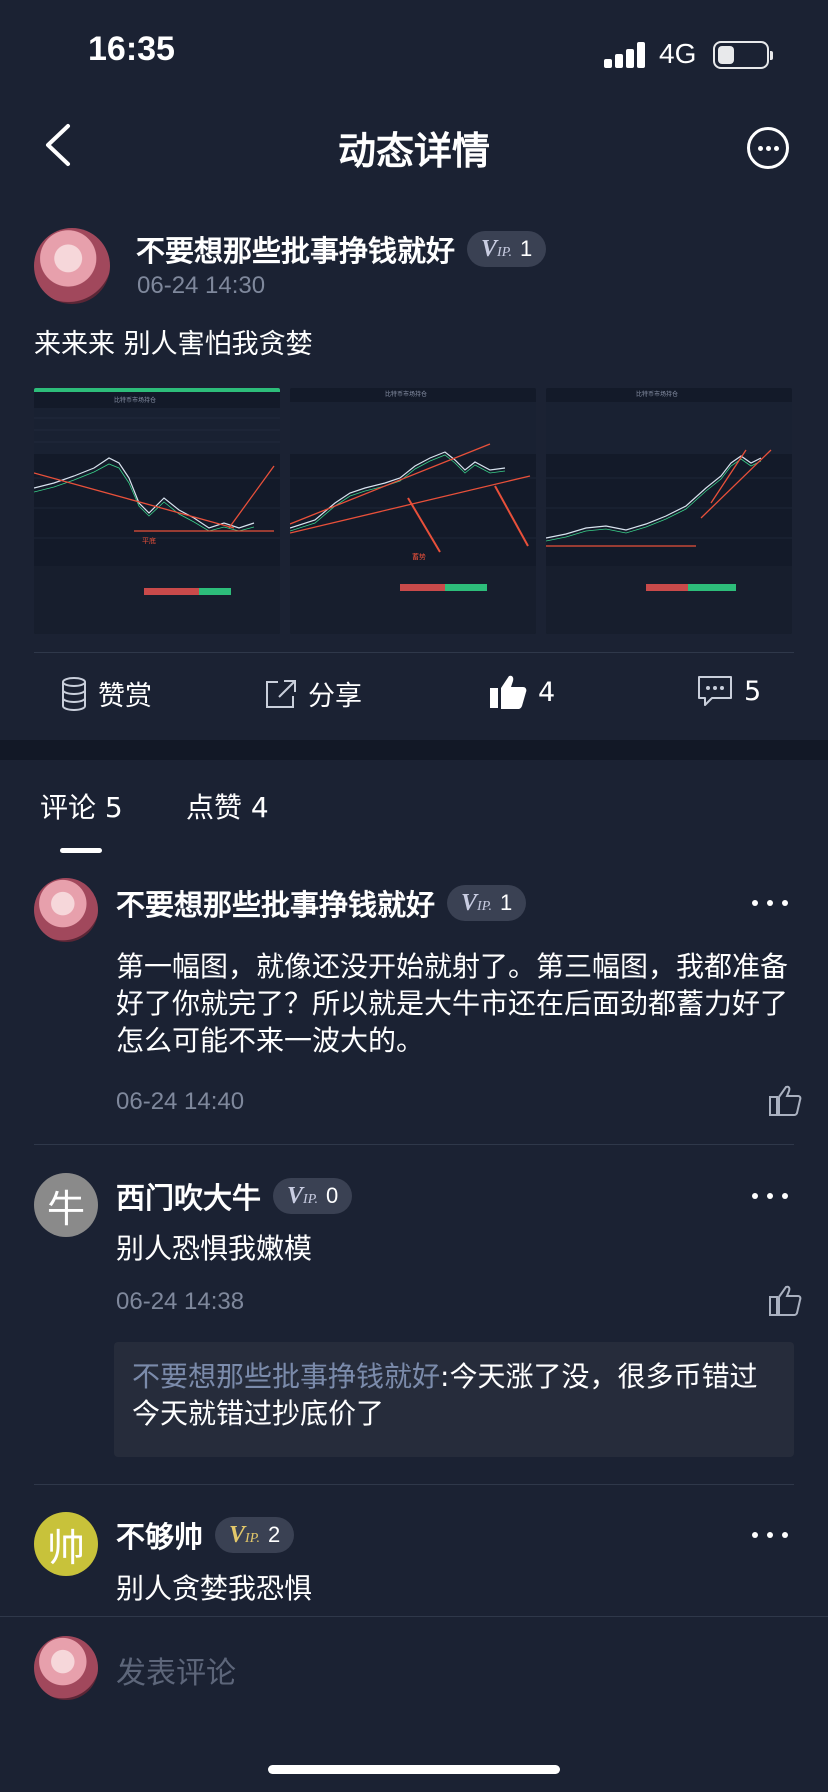 The image size is (828, 1792). I want to click on comment-header: 不够帅 VIP. 2, so click(205, 1535).